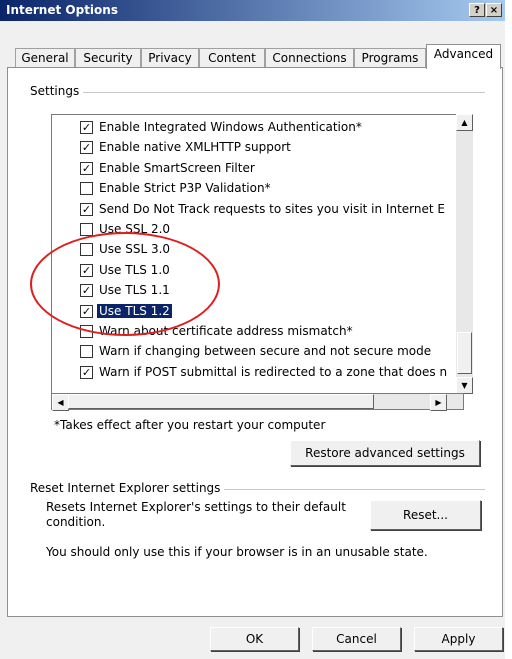 This screenshot has width=512, height=659. I want to click on cancel-button: Cancel, so click(356, 639).